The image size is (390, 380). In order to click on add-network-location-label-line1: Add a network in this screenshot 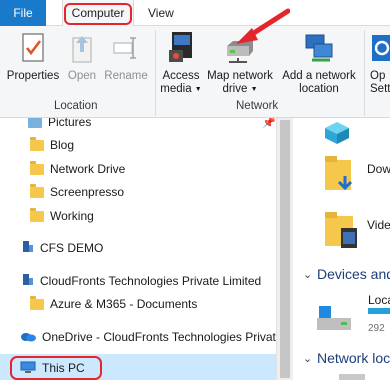, I will do `click(319, 76)`.